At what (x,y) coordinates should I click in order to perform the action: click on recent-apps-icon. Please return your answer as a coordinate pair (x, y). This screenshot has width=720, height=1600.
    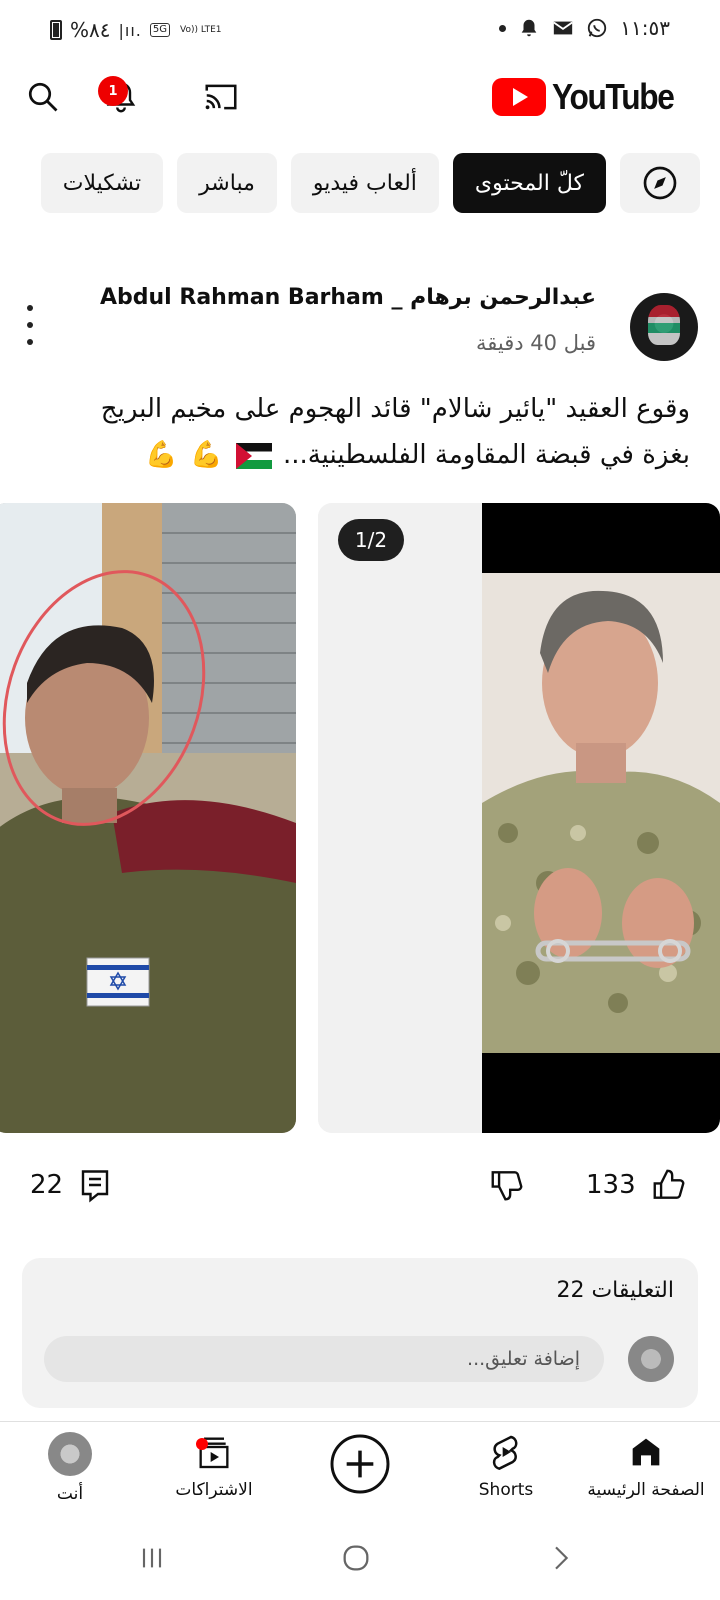
    Looking at the image, I should click on (152, 1558).